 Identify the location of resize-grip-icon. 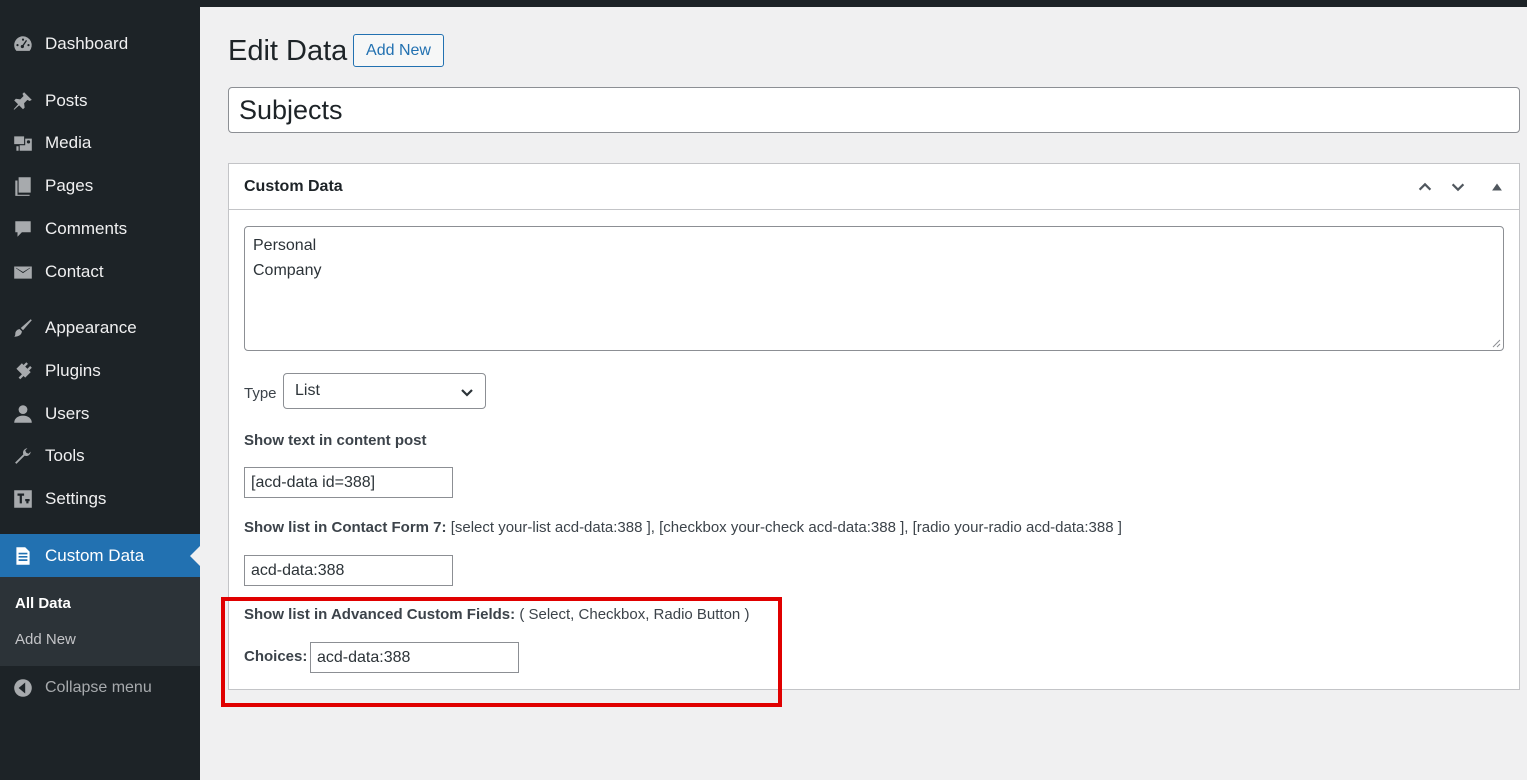
(1496, 343).